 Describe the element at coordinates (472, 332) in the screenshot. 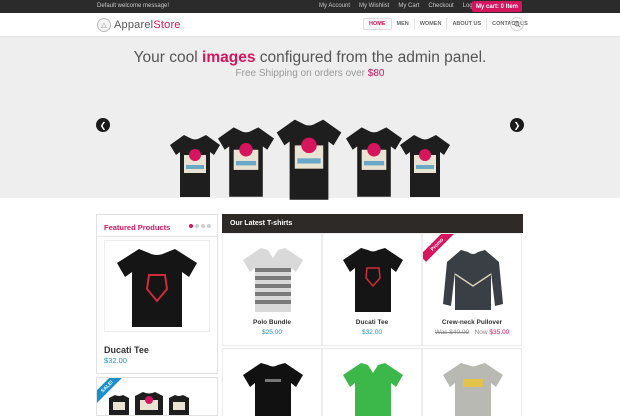

I see `product-price-group: Was $40.00 Now $35.00` at that location.